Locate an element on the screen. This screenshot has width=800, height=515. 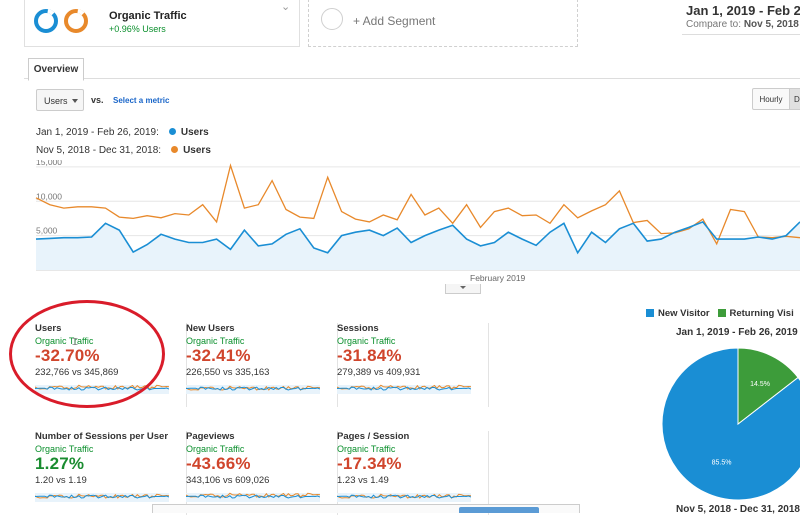
tile-value: -43.66% is located at coordinates (218, 463).